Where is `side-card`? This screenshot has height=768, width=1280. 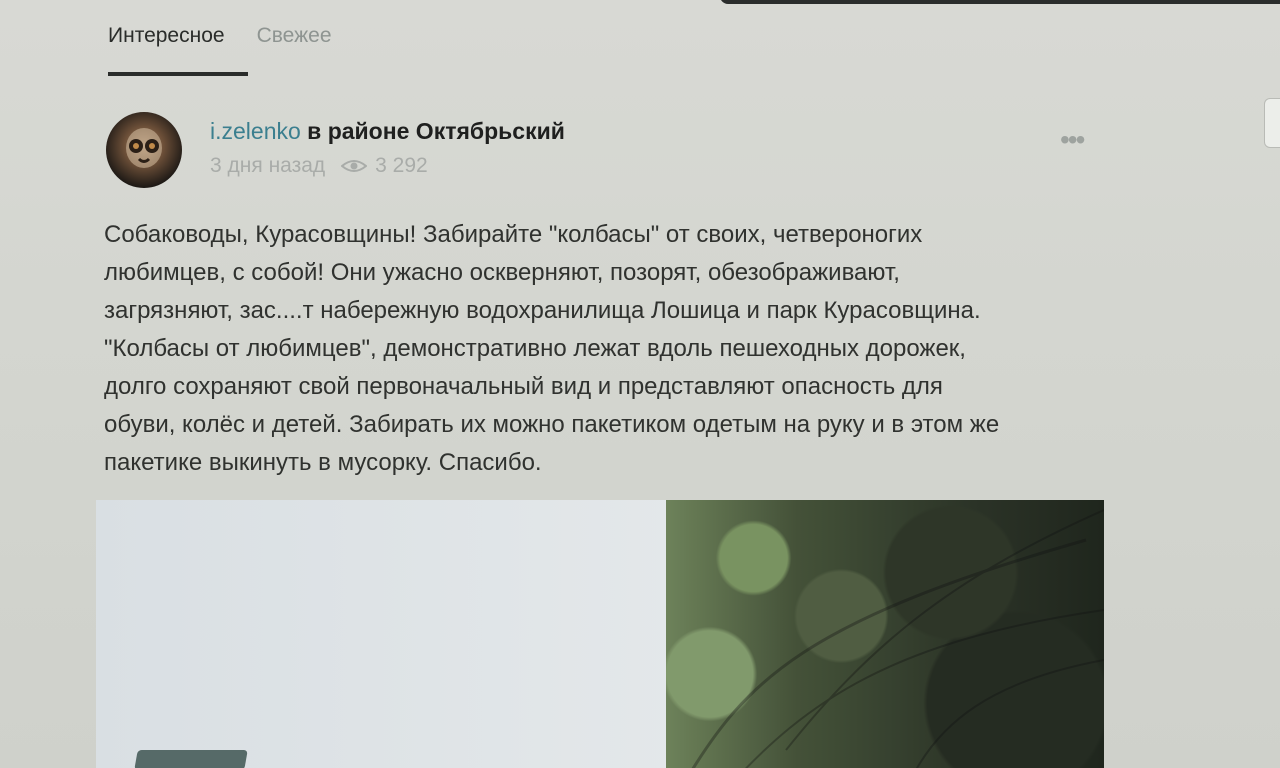
side-card is located at coordinates (1272, 123).